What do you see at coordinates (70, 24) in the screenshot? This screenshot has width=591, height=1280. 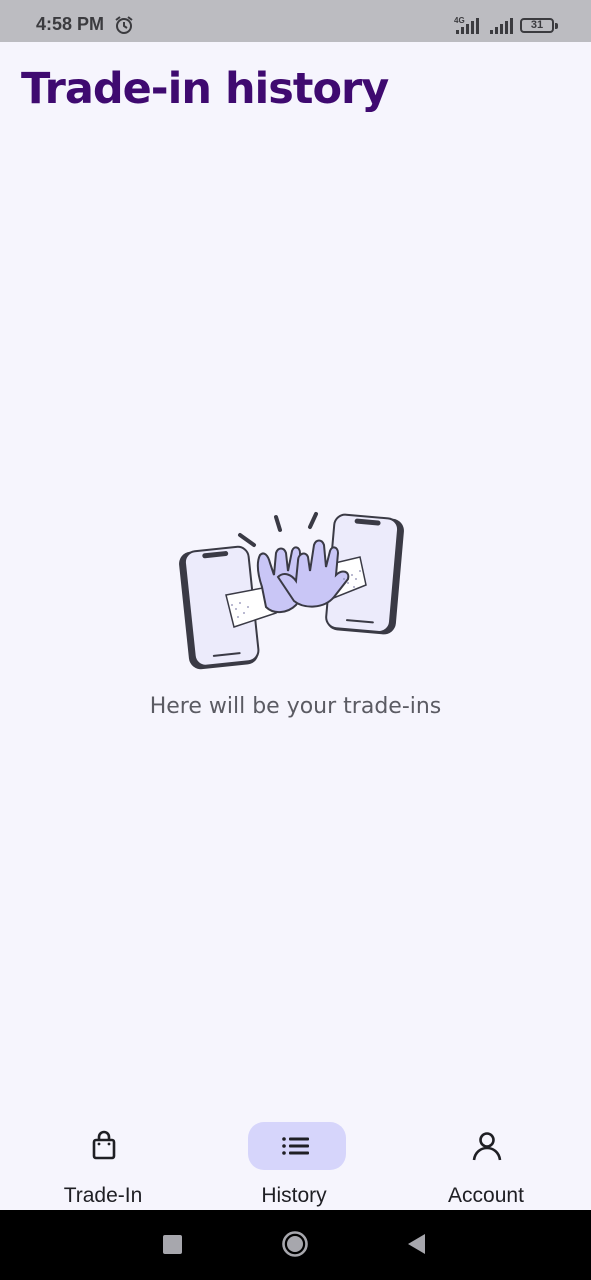 I see `status-time: 4:58 PM` at bounding box center [70, 24].